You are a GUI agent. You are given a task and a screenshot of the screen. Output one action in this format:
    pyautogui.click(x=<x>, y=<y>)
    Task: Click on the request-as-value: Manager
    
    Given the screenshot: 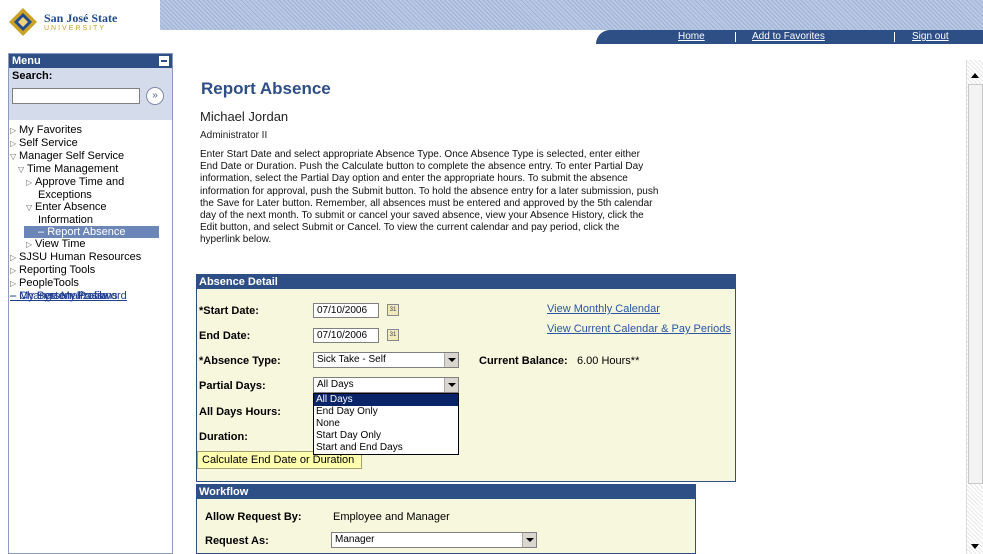 What is the action you would take?
    pyautogui.click(x=355, y=539)
    